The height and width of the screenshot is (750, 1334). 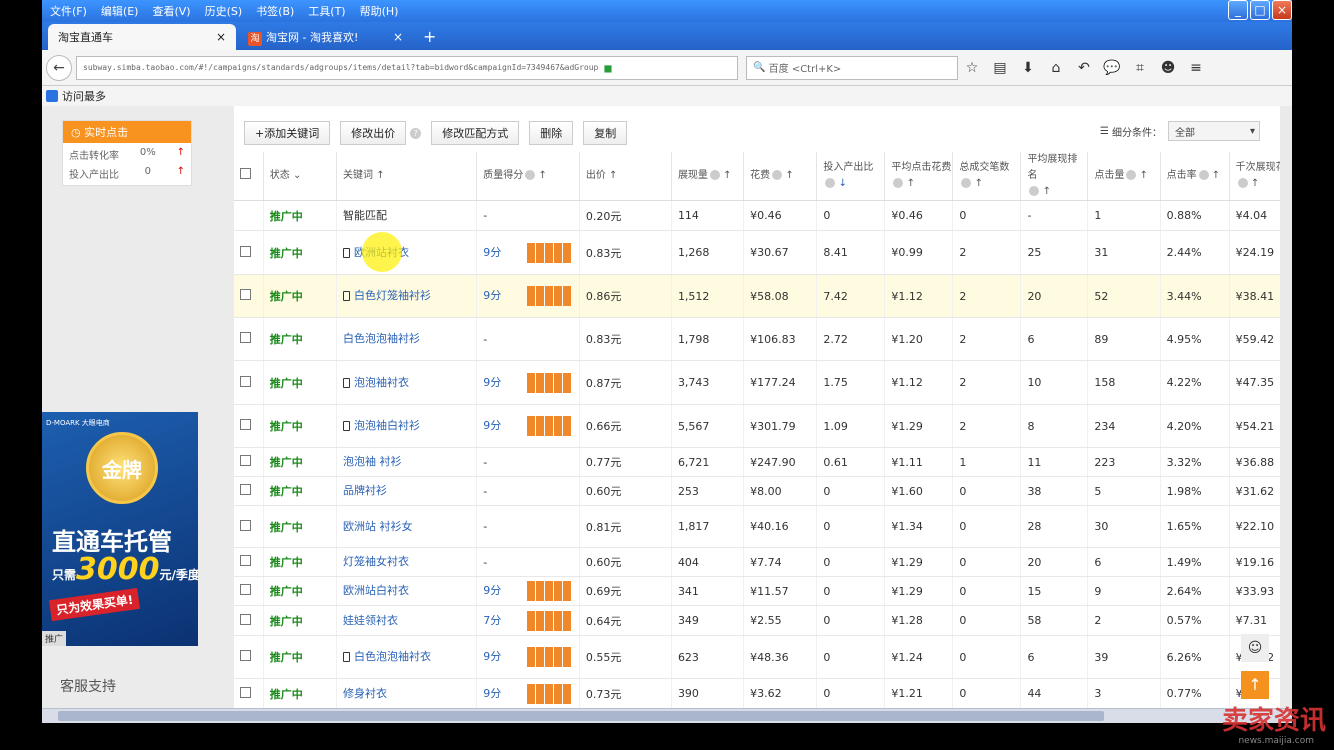 I want to click on cell-kw: 泡泡袖白衬衫, so click(x=407, y=426).